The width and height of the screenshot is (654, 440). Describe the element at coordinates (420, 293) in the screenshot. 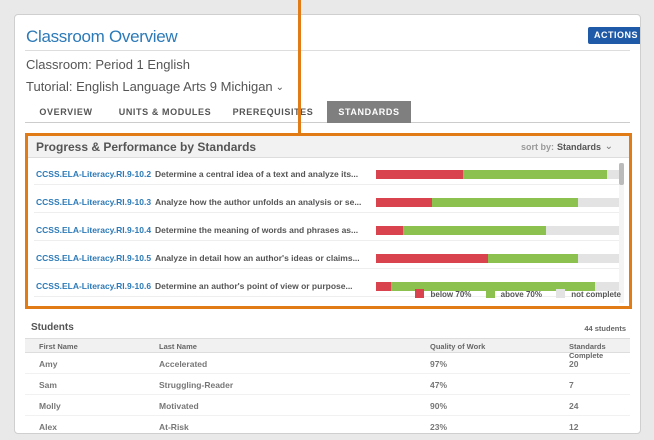

I see `legend-swatch-below` at that location.